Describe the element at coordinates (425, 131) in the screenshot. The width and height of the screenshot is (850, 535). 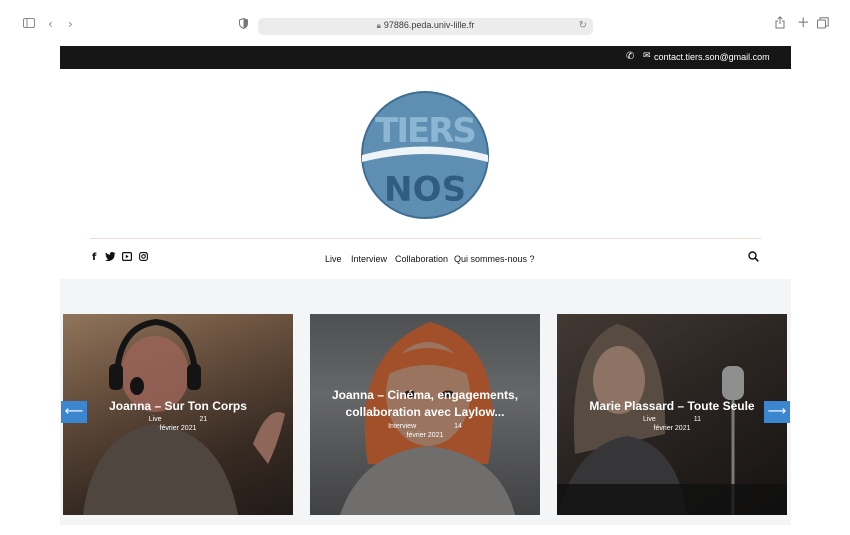
I see `logo-top-word: TIERS` at that location.